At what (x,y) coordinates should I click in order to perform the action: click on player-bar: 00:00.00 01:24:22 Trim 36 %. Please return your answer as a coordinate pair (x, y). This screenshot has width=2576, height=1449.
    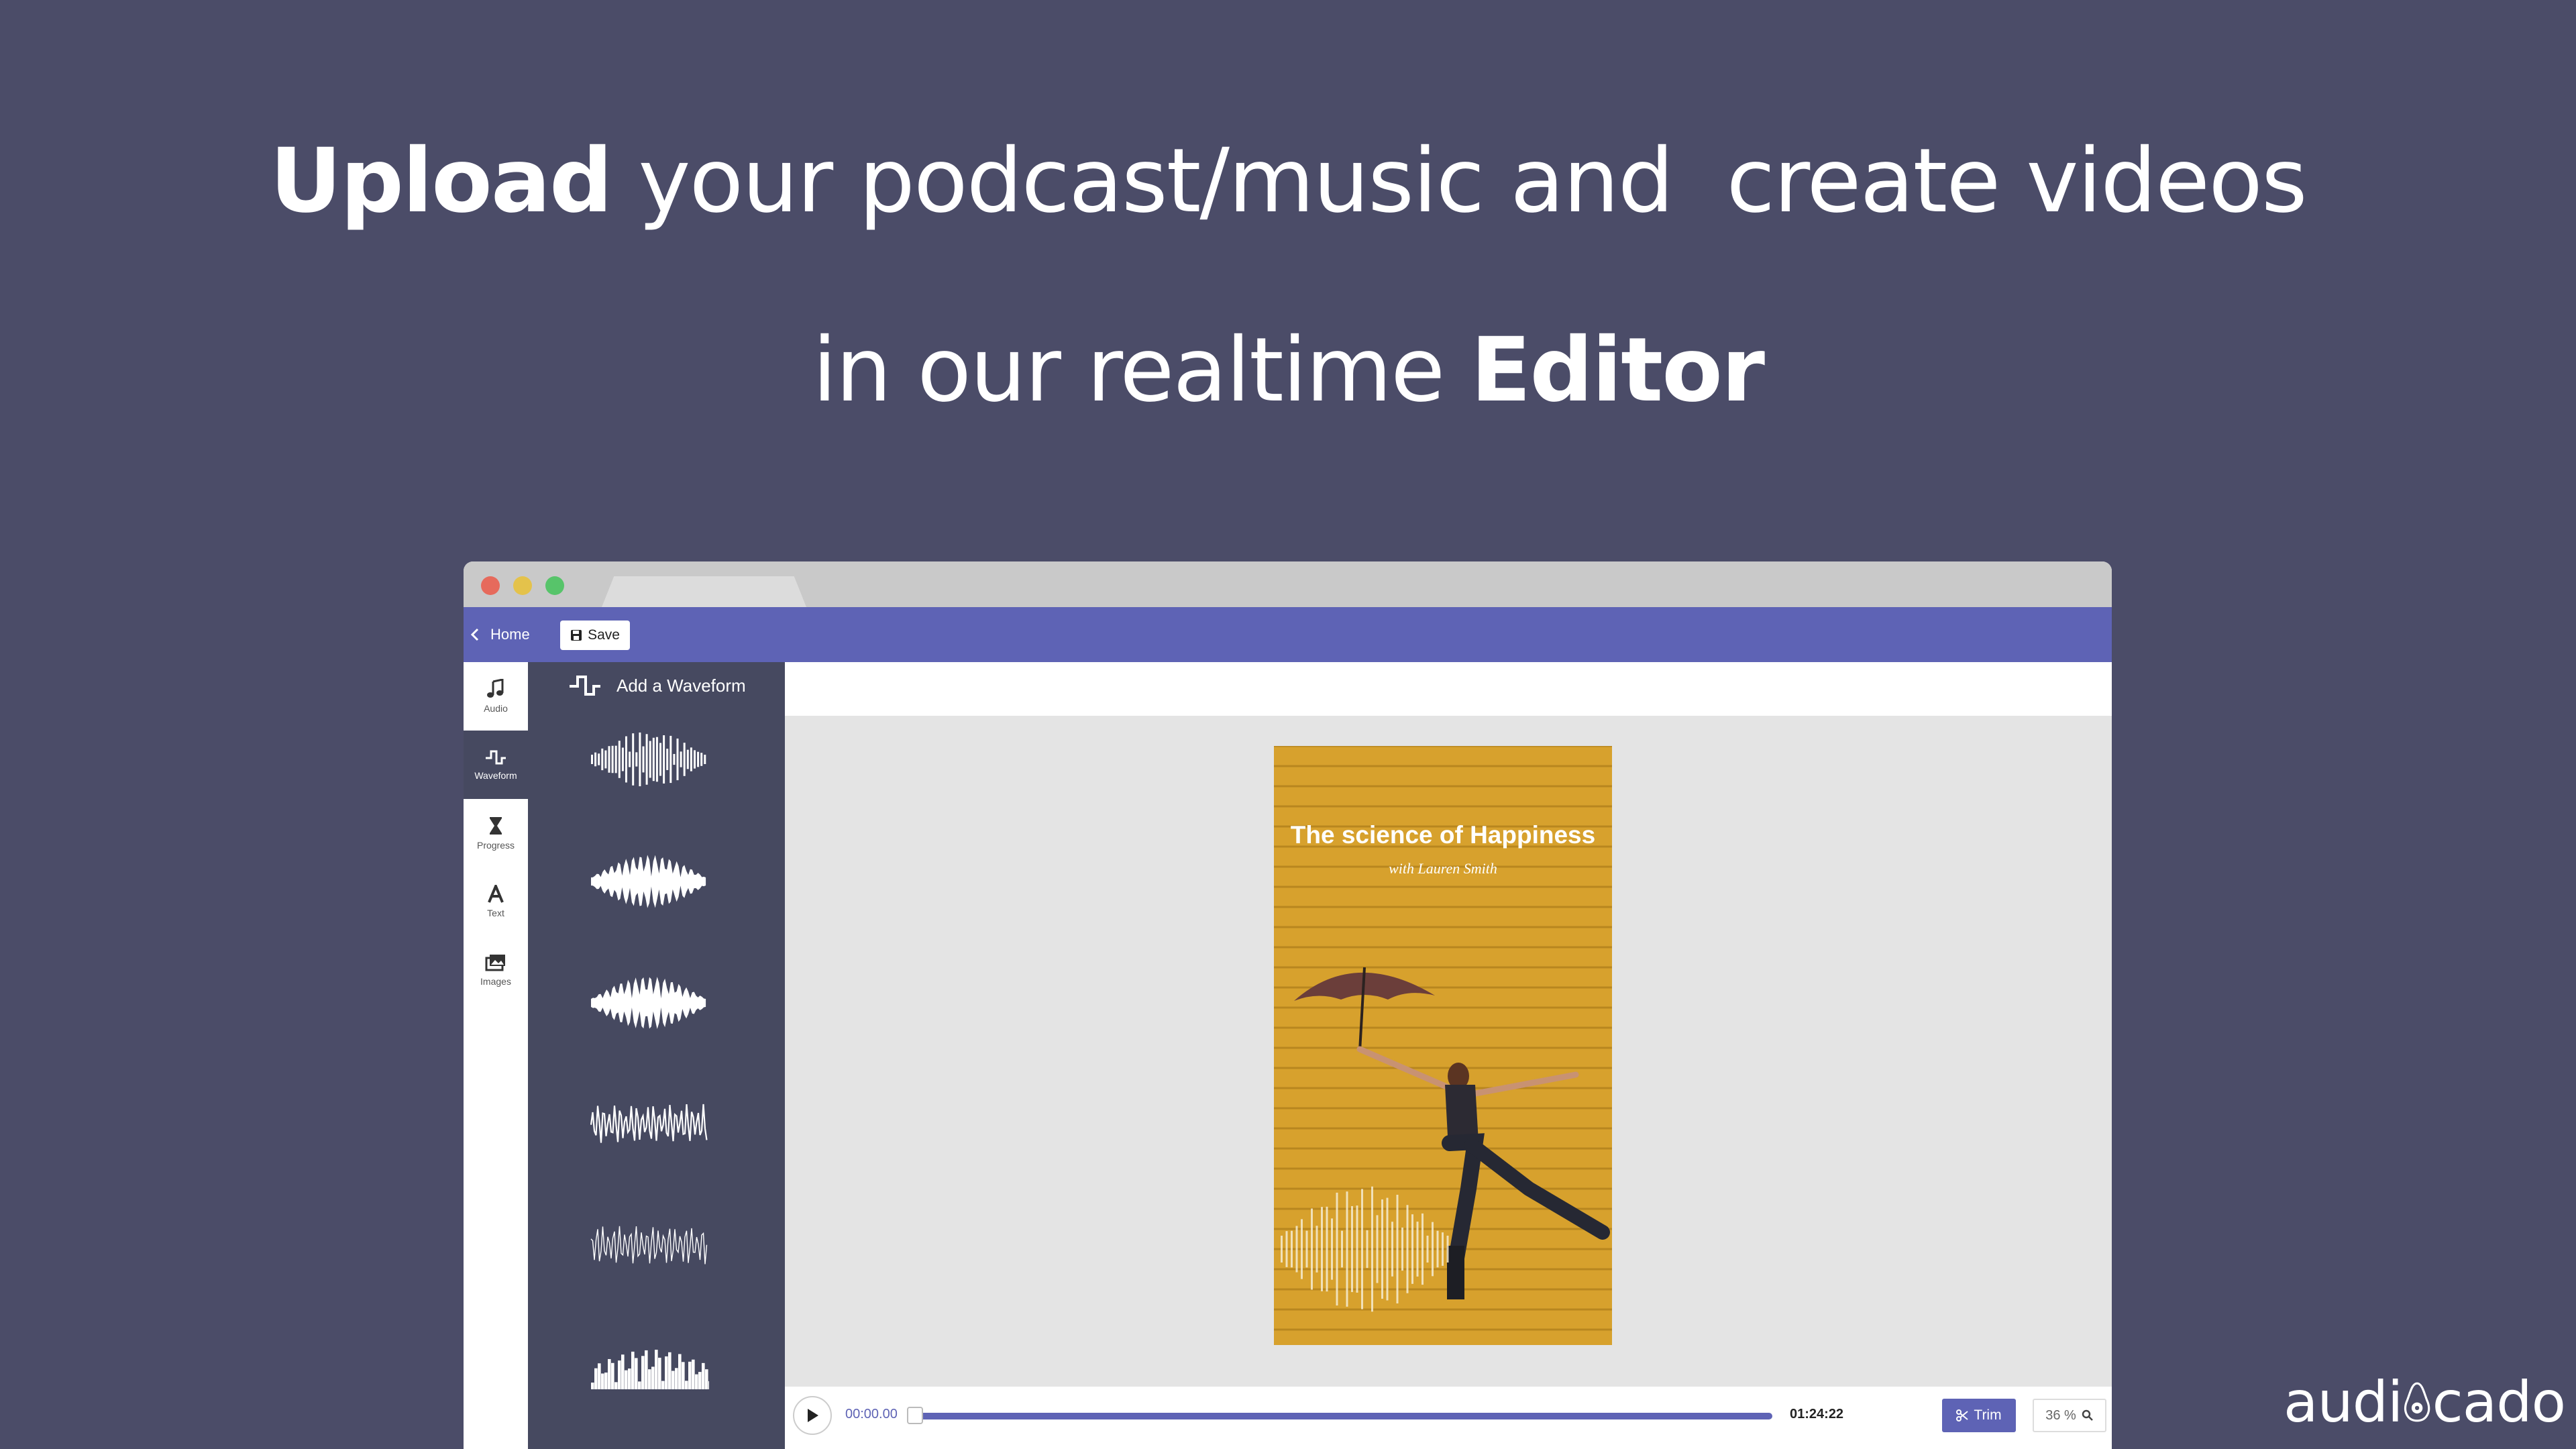
    Looking at the image, I should click on (1448, 1418).